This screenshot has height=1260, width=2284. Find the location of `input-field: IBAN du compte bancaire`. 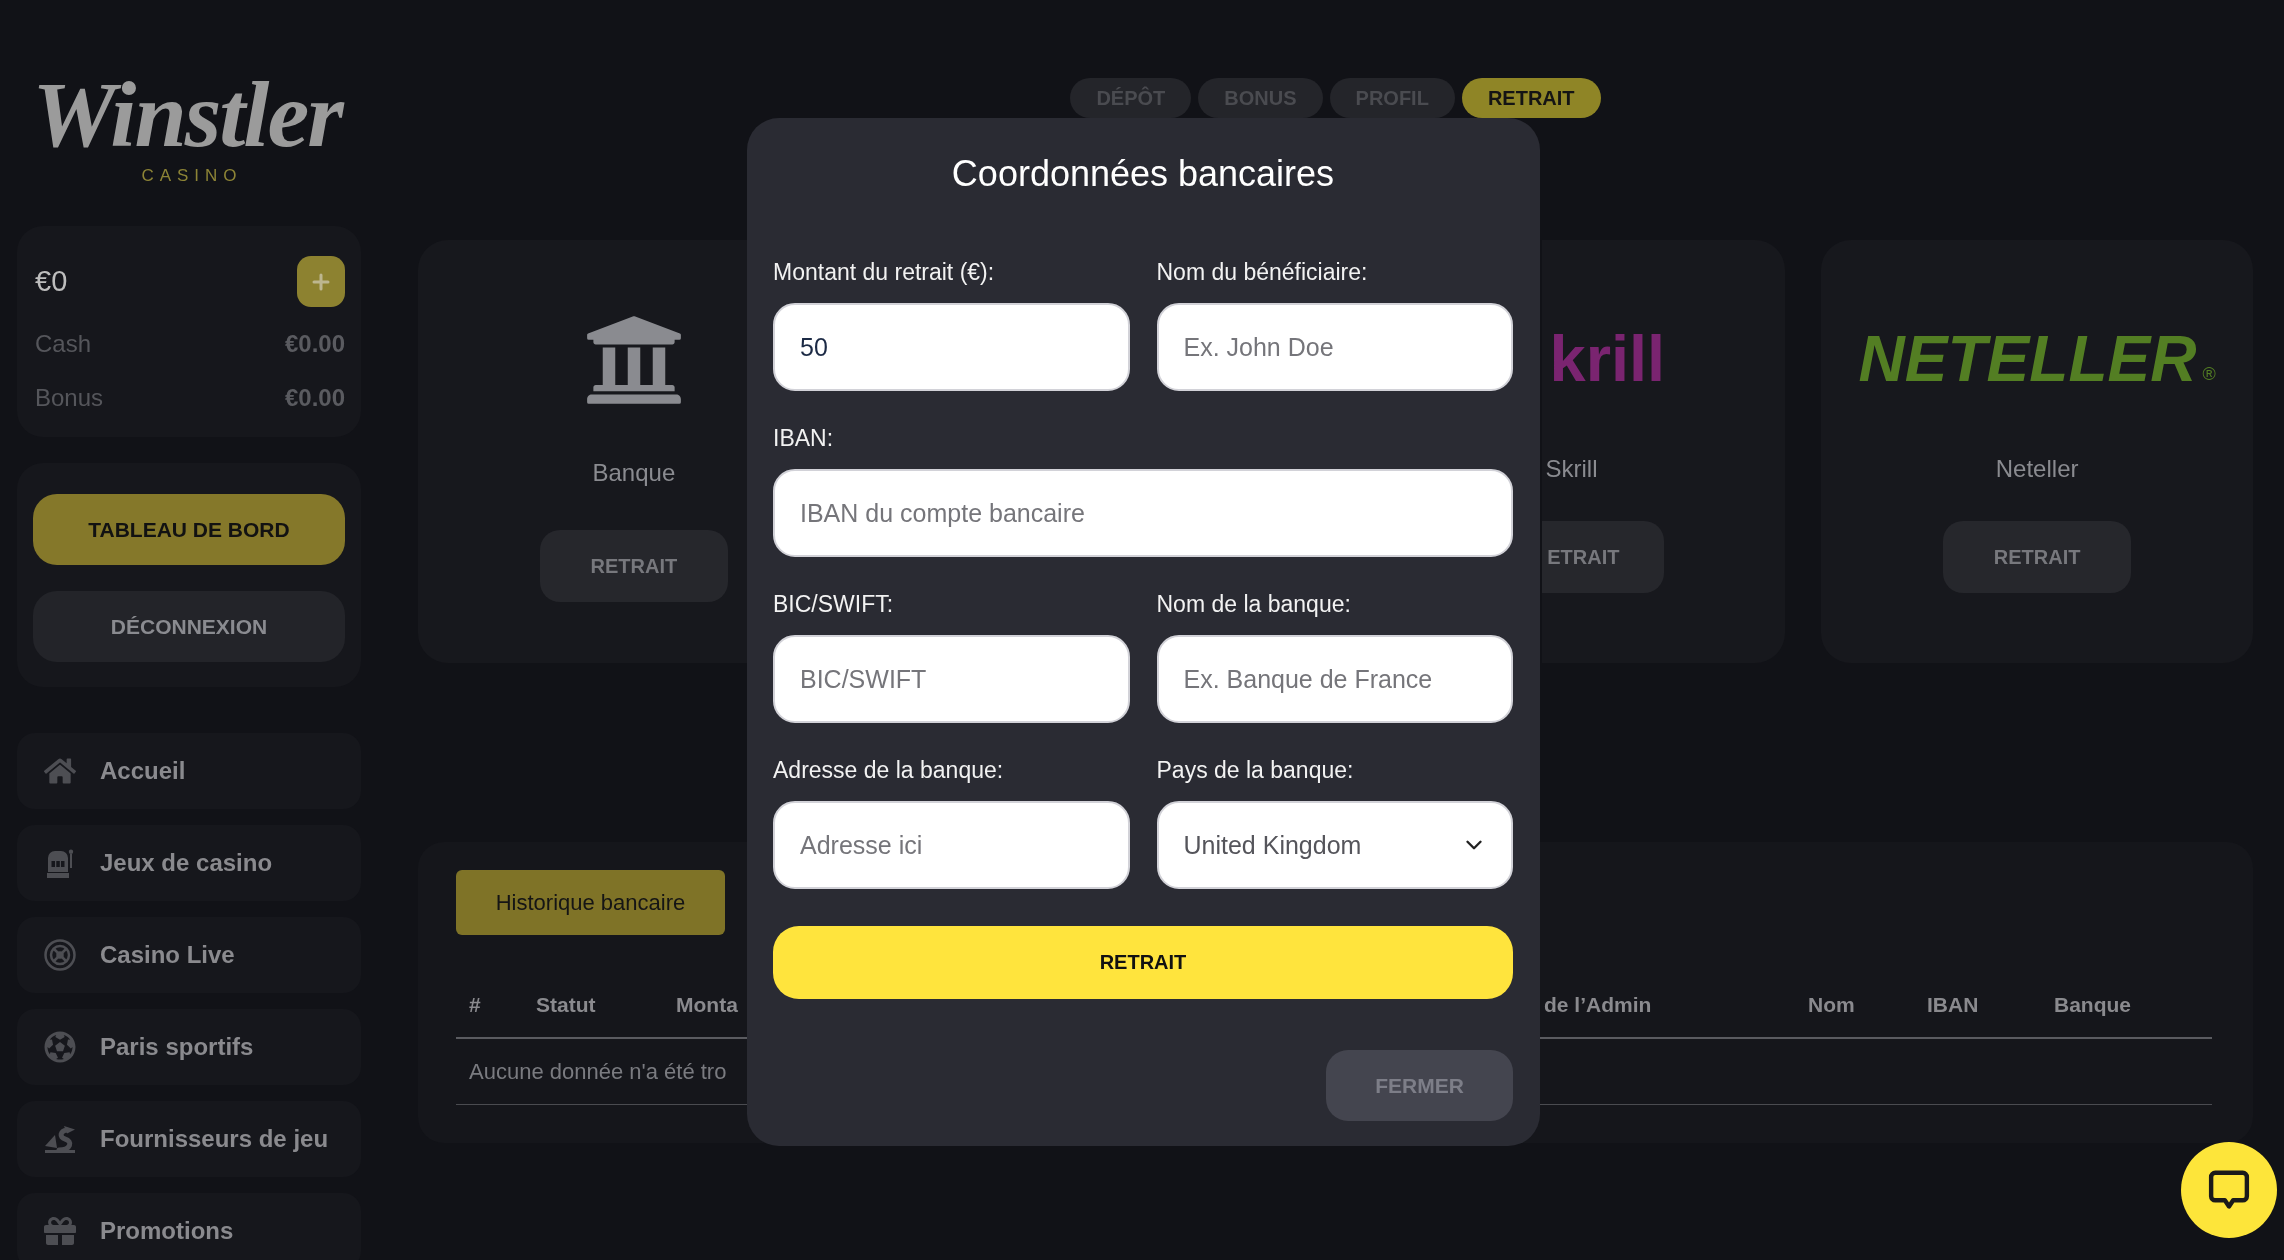

input-field: IBAN du compte bancaire is located at coordinates (1143, 513).